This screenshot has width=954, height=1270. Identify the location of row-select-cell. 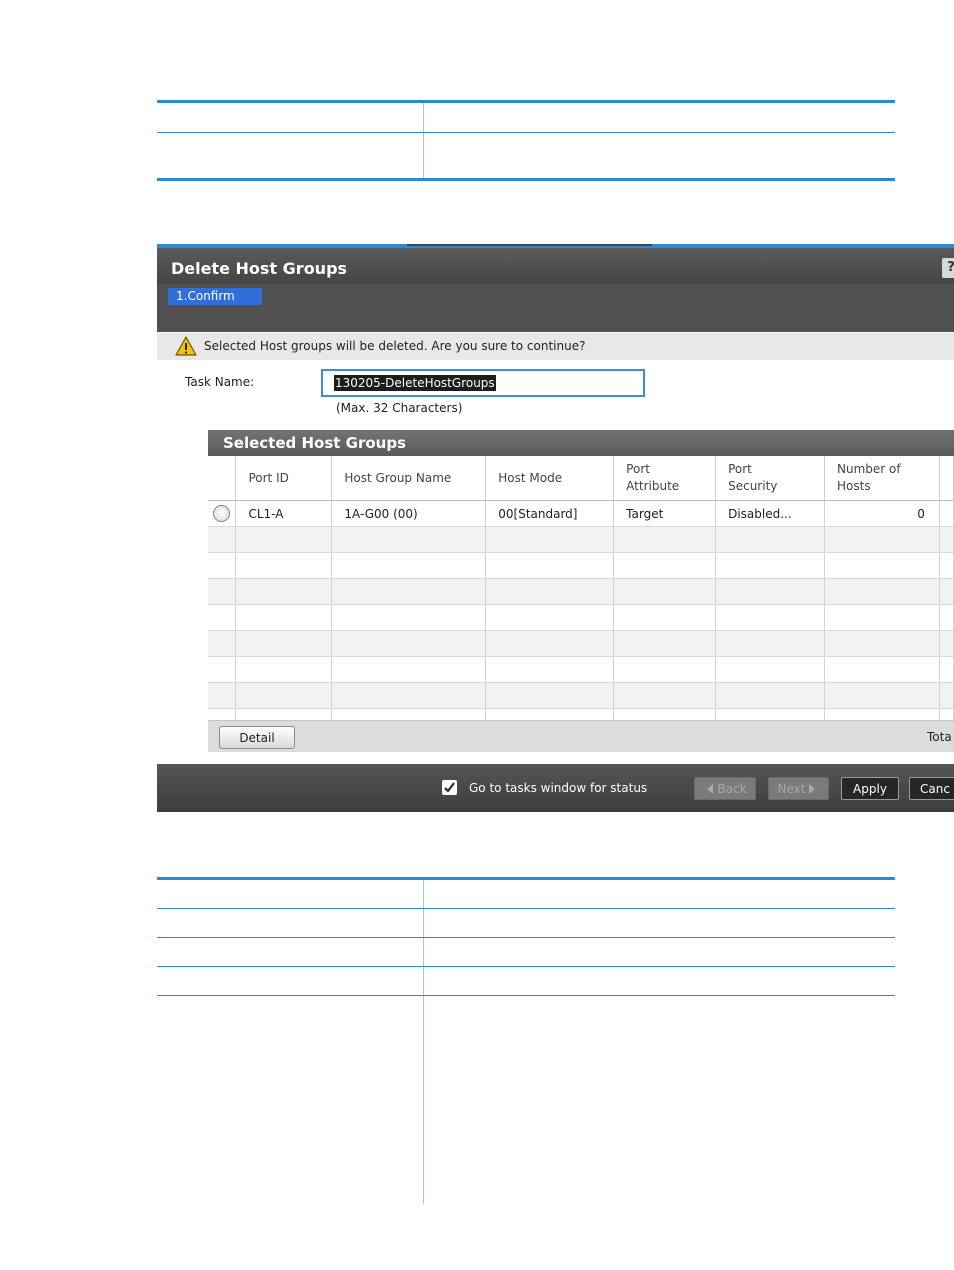
(222, 513).